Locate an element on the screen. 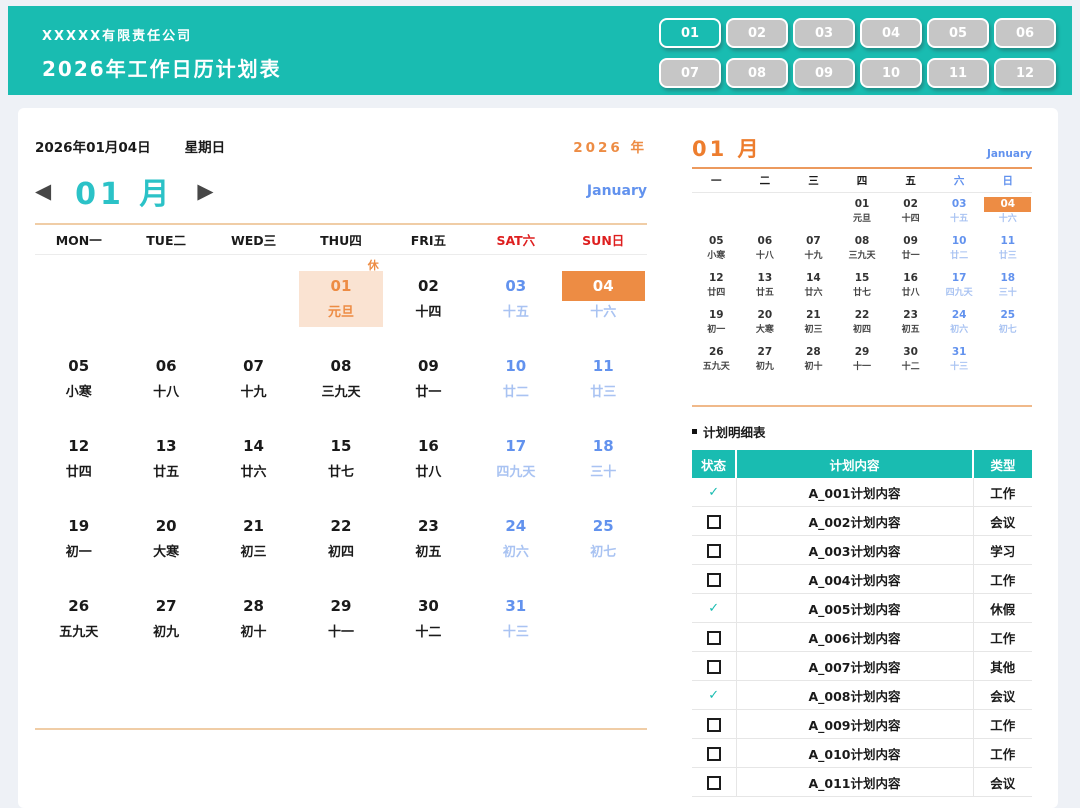  mini-lunar-label: 廿六 is located at coordinates (813, 293).